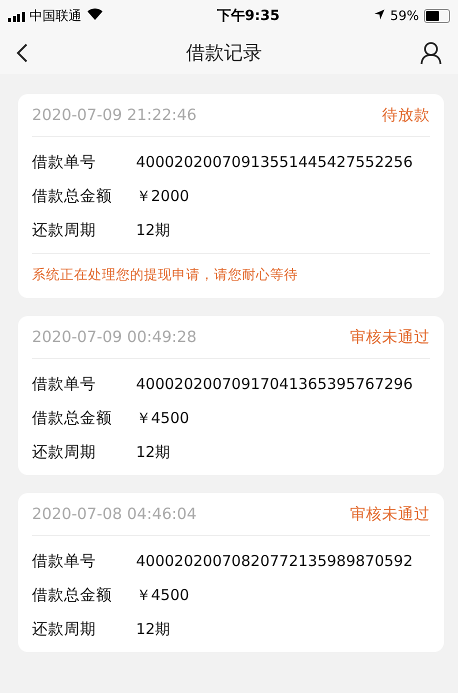 The image size is (458, 693). I want to click on page-title: 借款记录, so click(224, 53).